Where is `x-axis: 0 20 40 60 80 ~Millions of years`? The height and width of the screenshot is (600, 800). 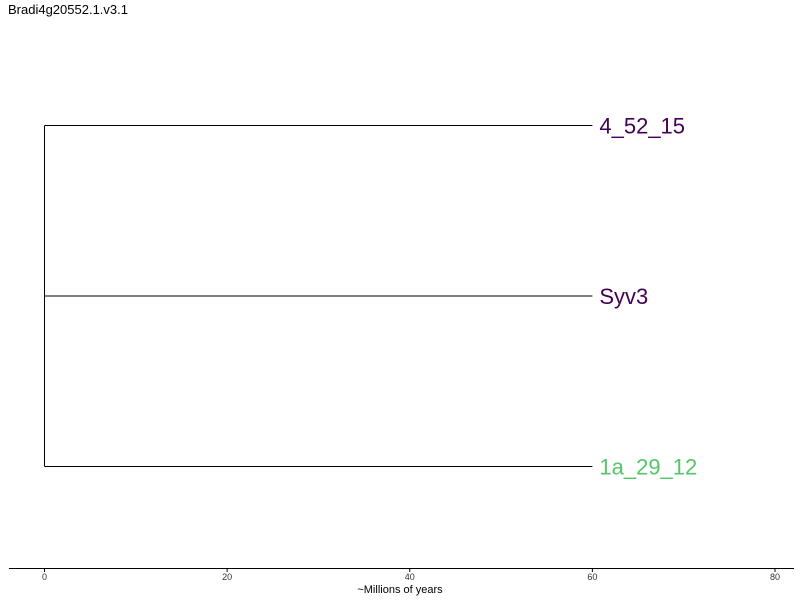
x-axis: 0 20 40 60 80 ~Millions of years is located at coordinates (401, 582).